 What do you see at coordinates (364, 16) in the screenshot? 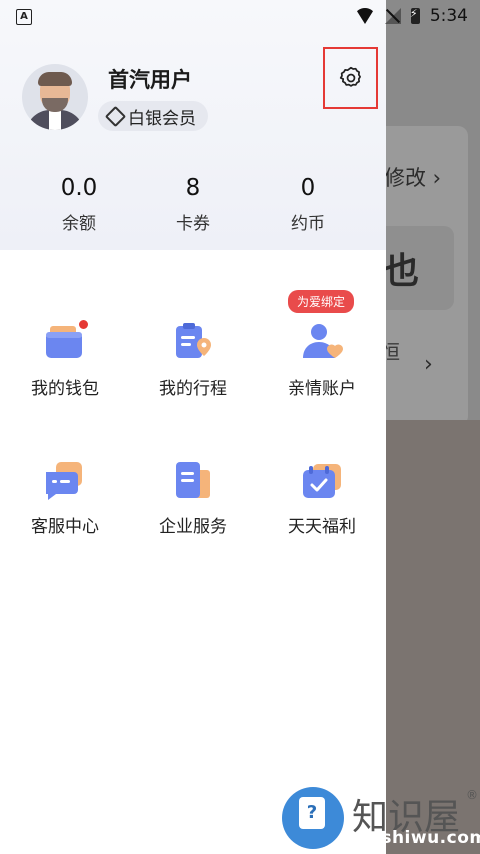
I see `wifi-icon` at bounding box center [364, 16].